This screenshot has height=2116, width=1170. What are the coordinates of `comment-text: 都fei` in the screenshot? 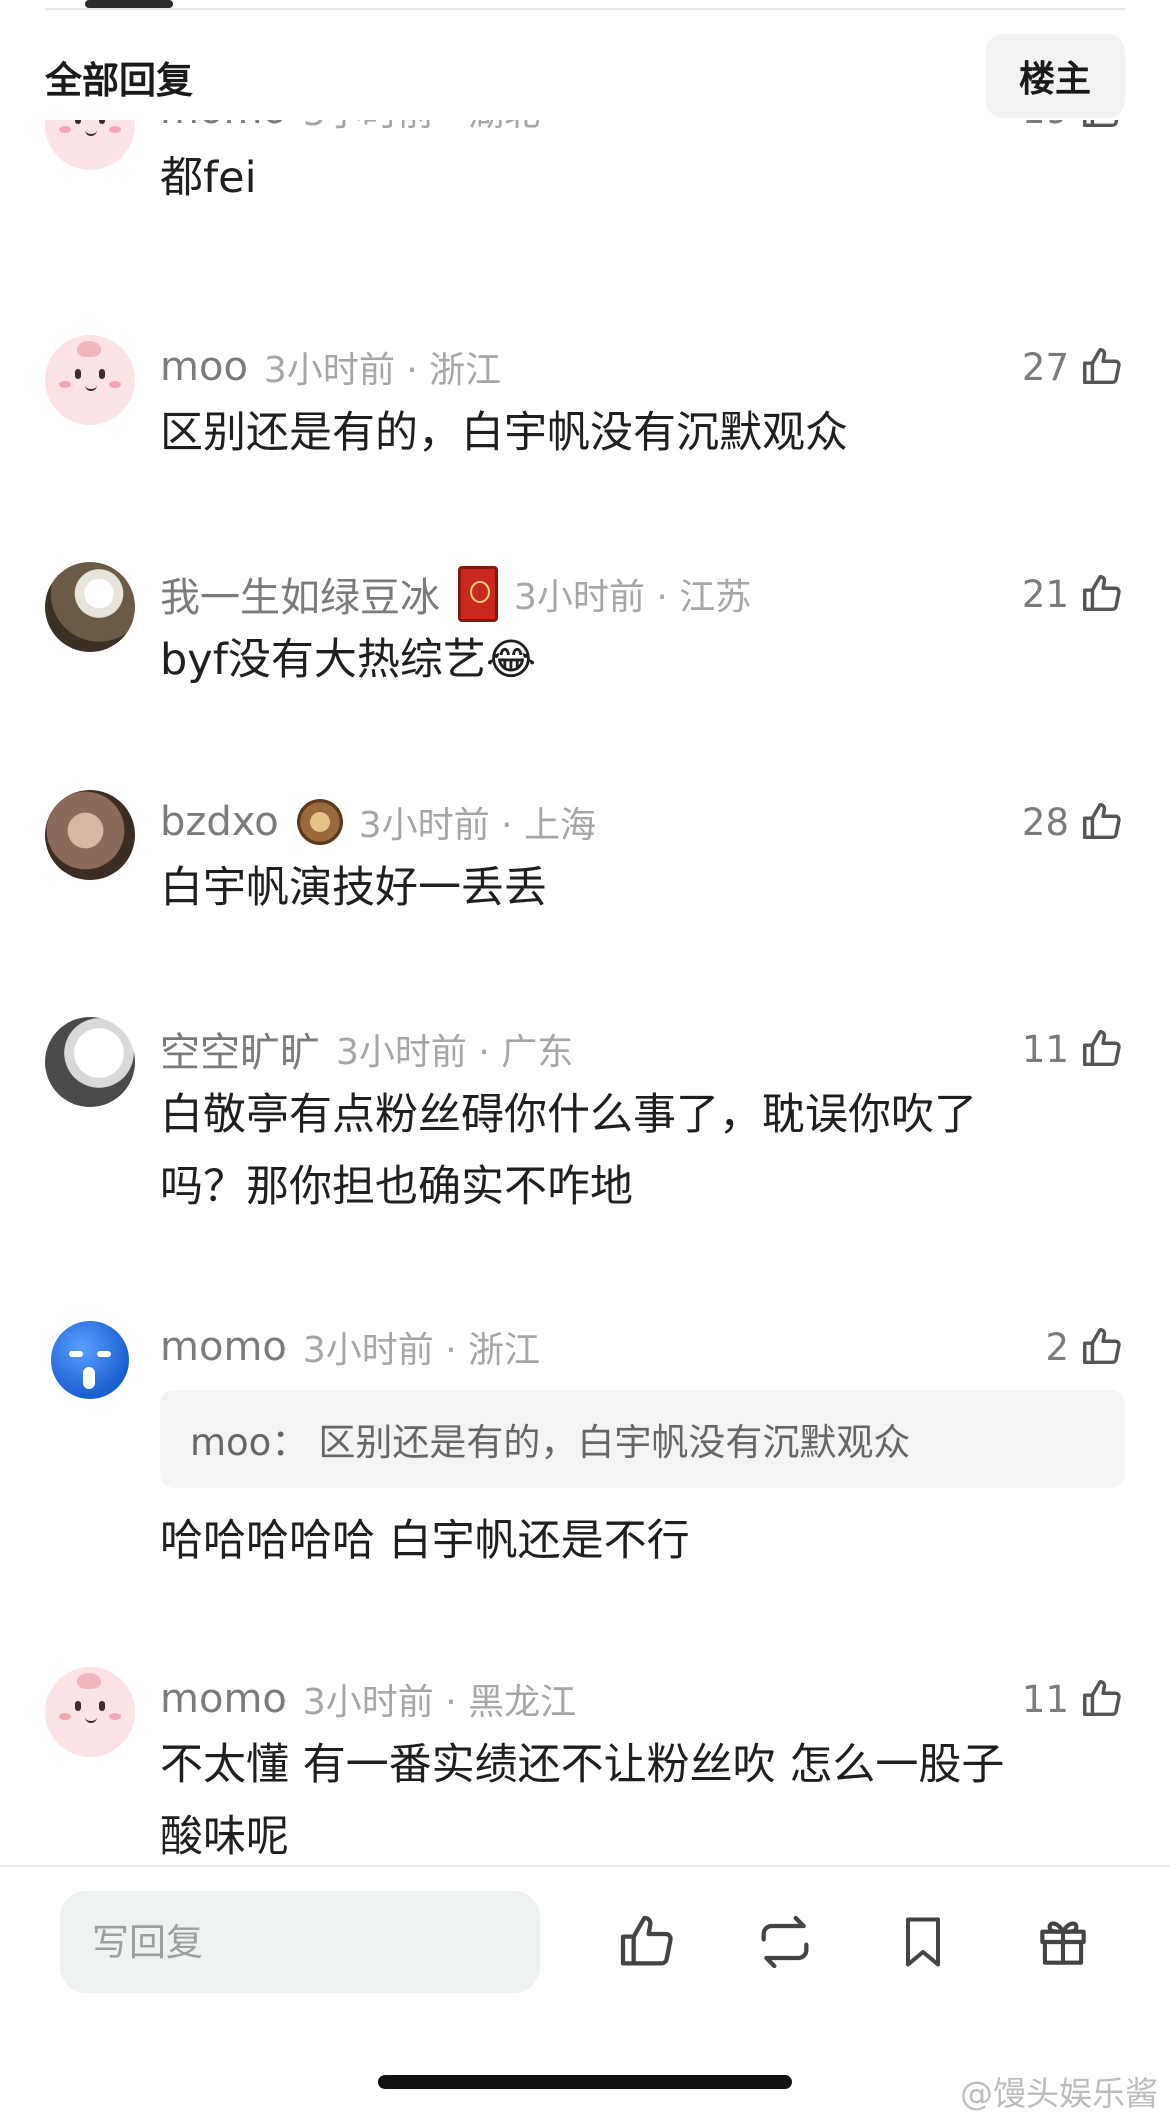 It's located at (208, 178).